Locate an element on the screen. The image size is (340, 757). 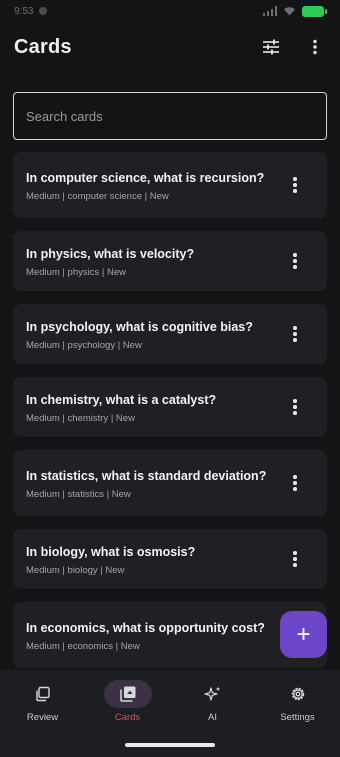
notification-dot-icon is located at coordinates (43, 11).